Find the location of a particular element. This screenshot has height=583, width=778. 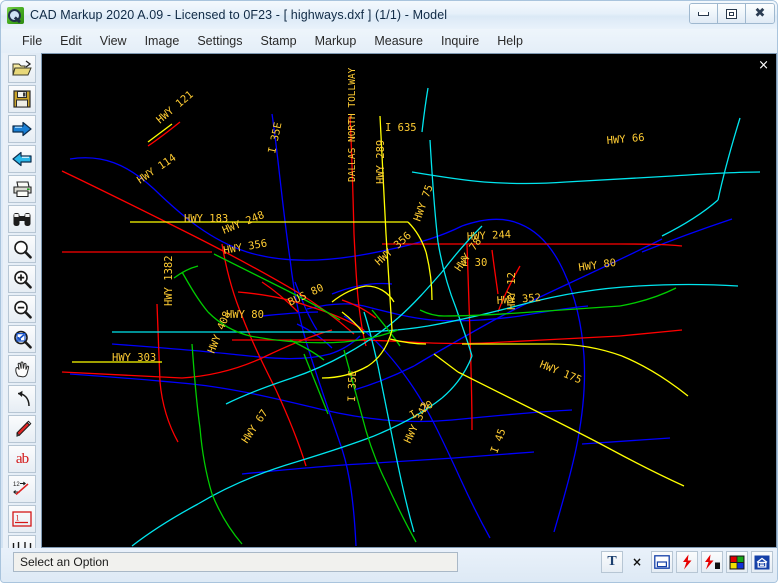

map-label: HWY 303 is located at coordinates (134, 358).